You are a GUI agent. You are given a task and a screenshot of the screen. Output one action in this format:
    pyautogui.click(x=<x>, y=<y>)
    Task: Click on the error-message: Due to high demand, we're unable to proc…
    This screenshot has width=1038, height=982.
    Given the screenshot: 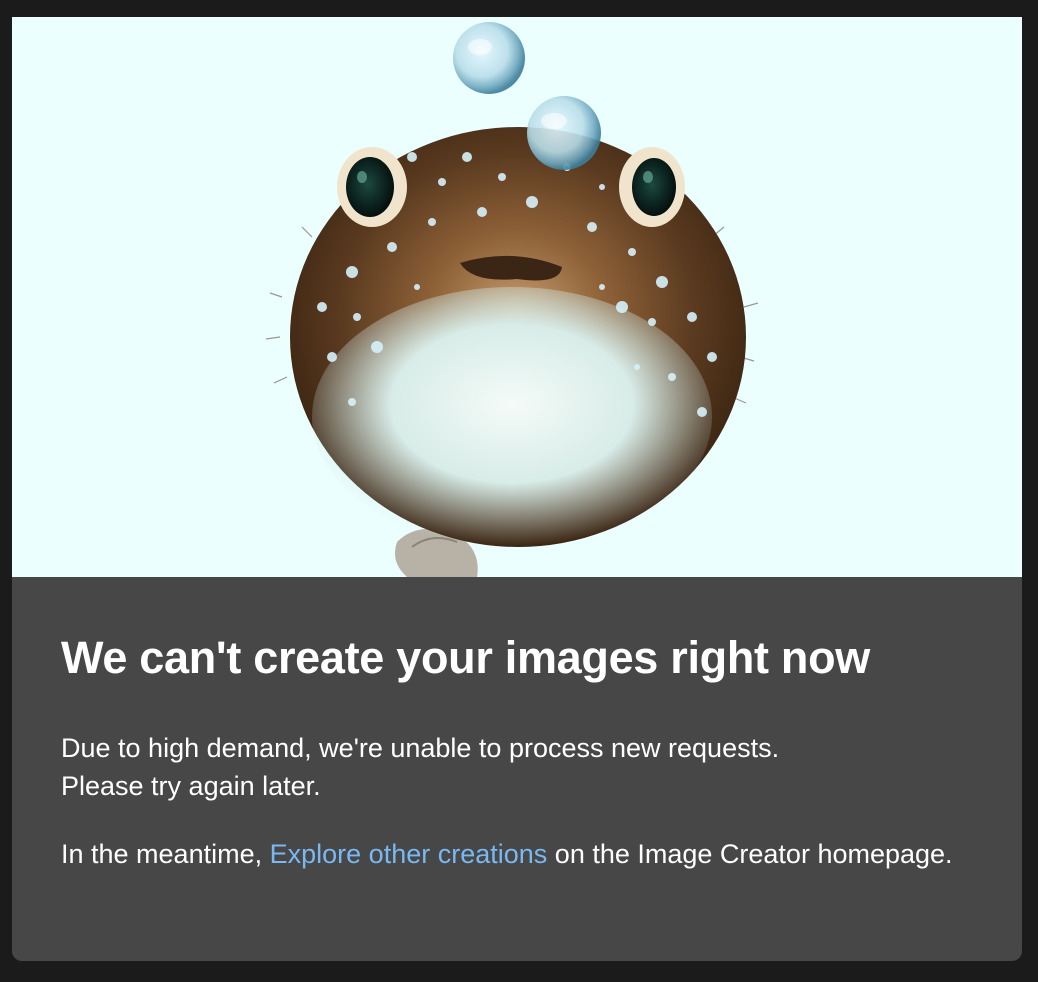 What is the action you would take?
    pyautogui.click(x=511, y=767)
    